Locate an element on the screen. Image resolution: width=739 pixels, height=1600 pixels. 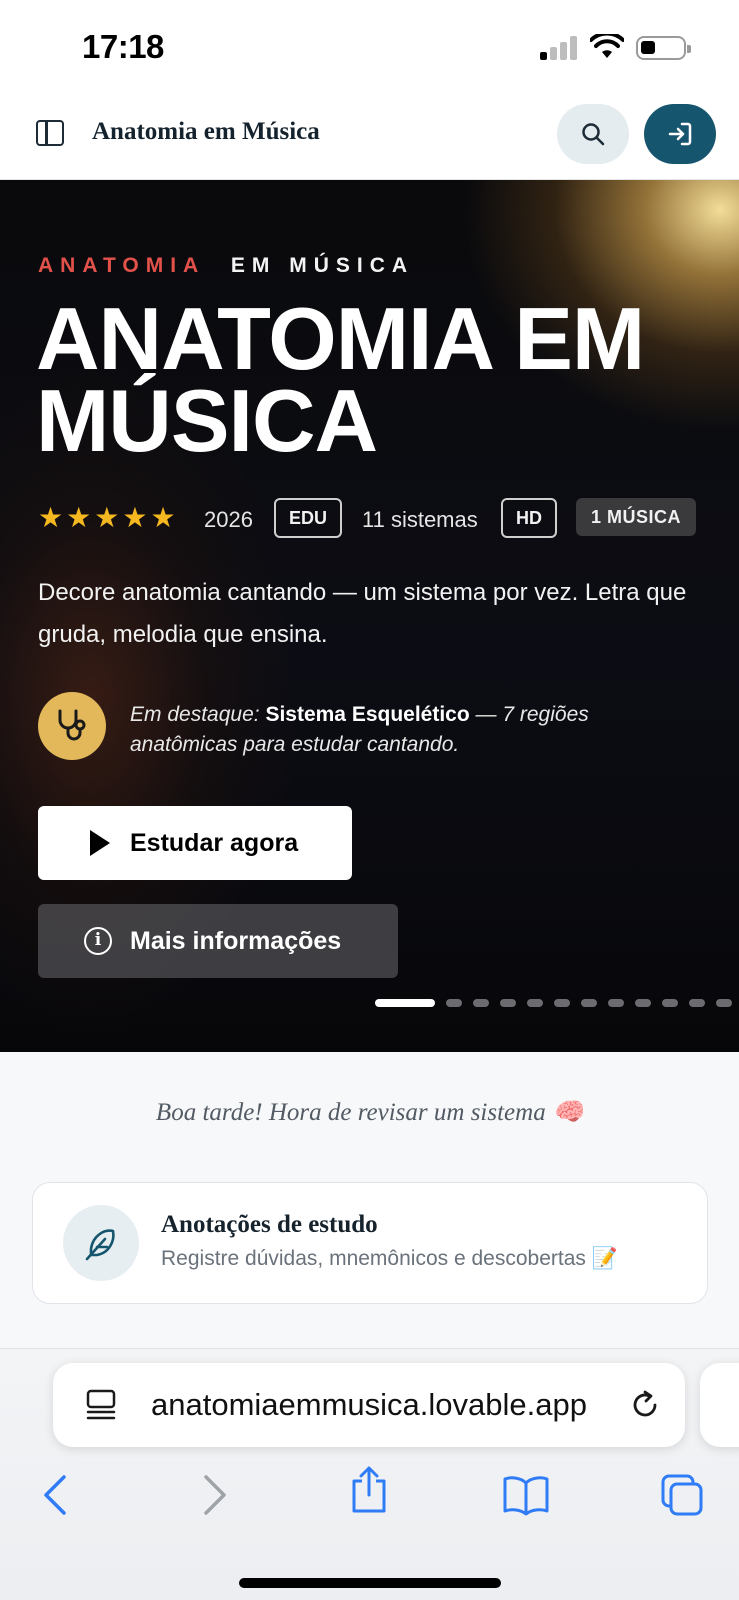
bookmarks-icon is located at coordinates (526, 1495).